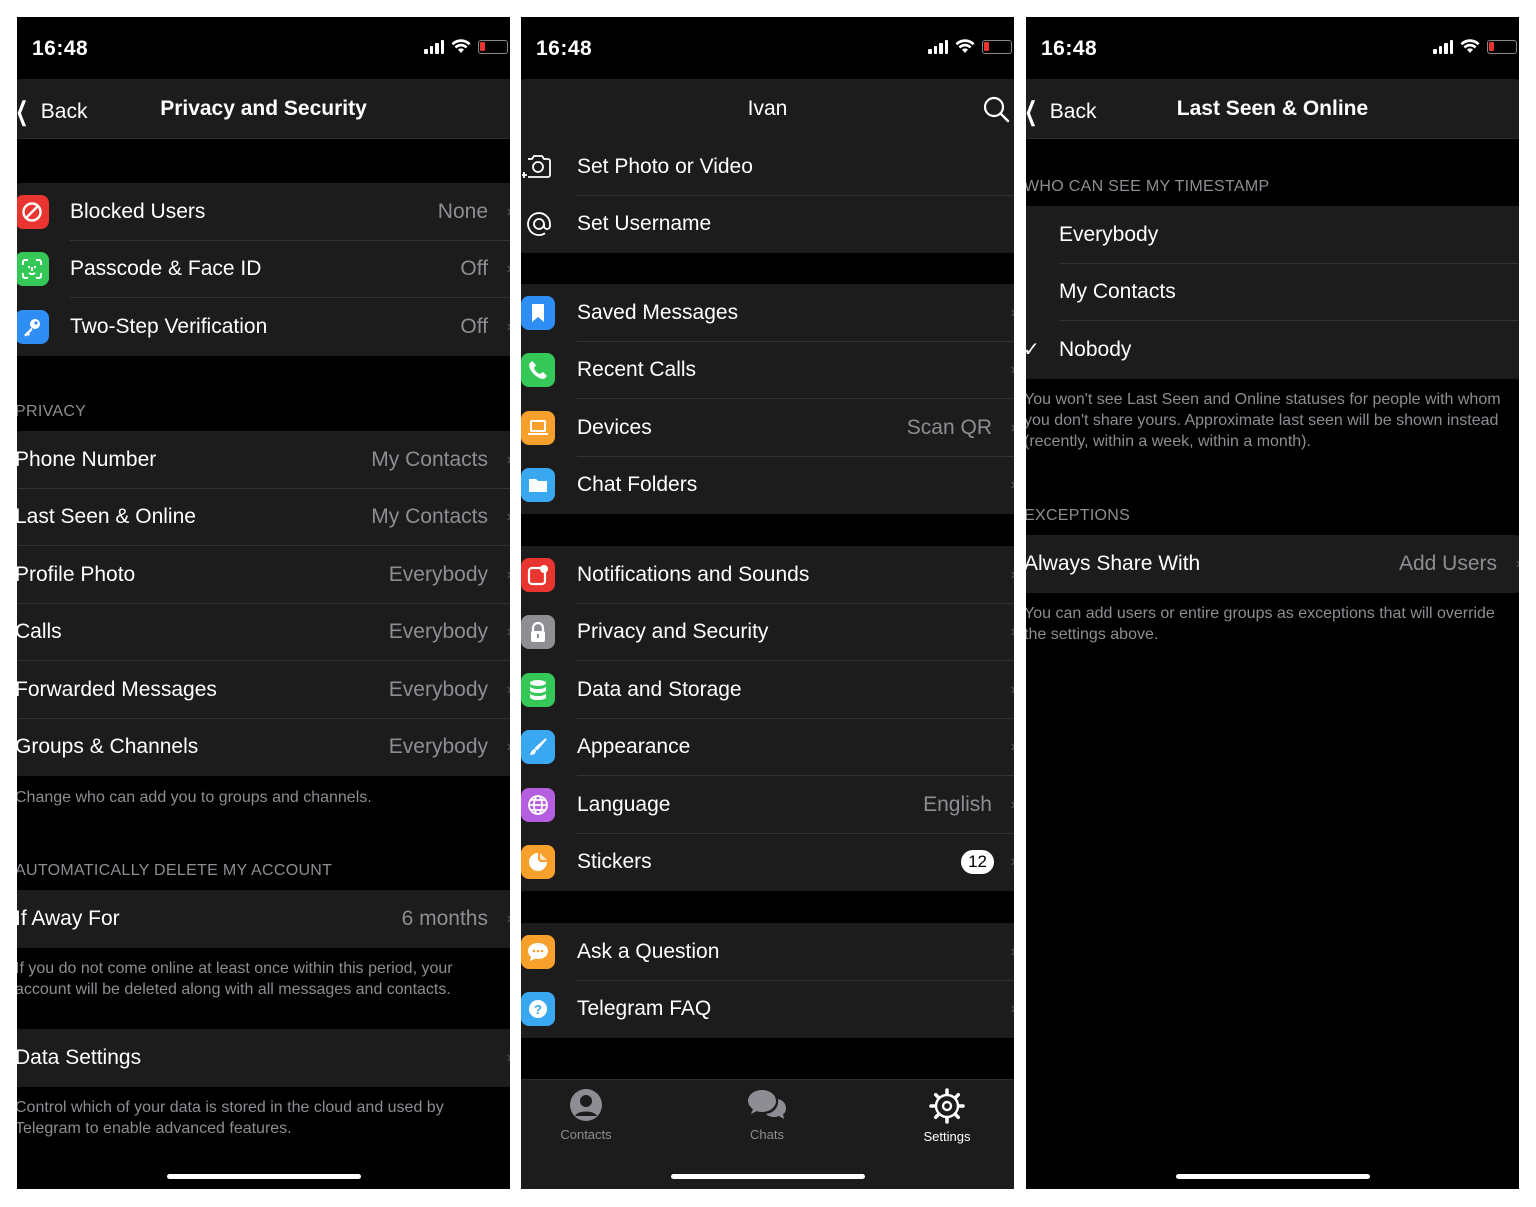 This screenshot has width=1536, height=1207. What do you see at coordinates (965, 46) in the screenshot?
I see `wifi-icon` at bounding box center [965, 46].